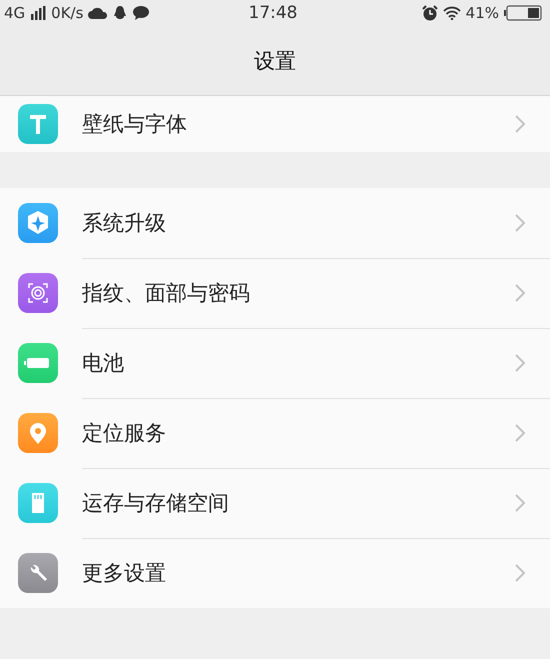 Image resolution: width=550 pixels, height=659 pixels. I want to click on settings-item: 指纹、面部与密码, so click(275, 293).